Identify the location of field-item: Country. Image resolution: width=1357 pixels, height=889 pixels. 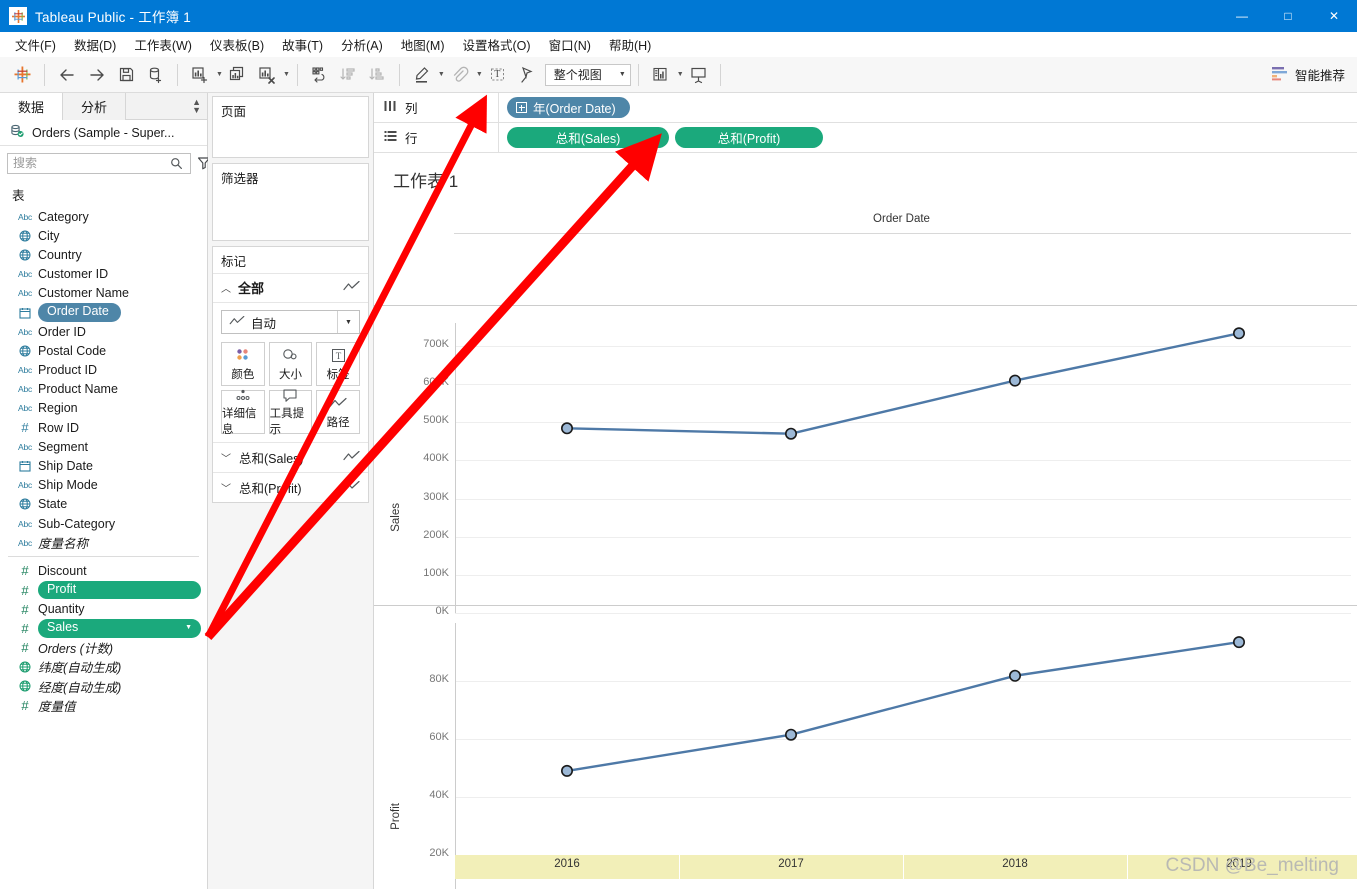
(103, 254).